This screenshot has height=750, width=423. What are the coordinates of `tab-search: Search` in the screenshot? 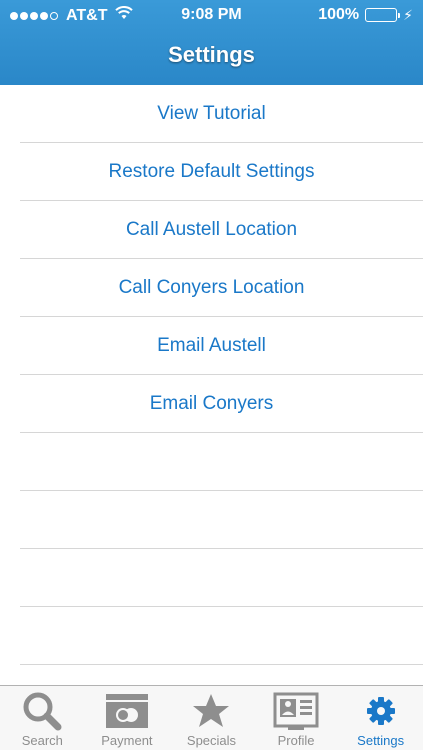 It's located at (42, 718).